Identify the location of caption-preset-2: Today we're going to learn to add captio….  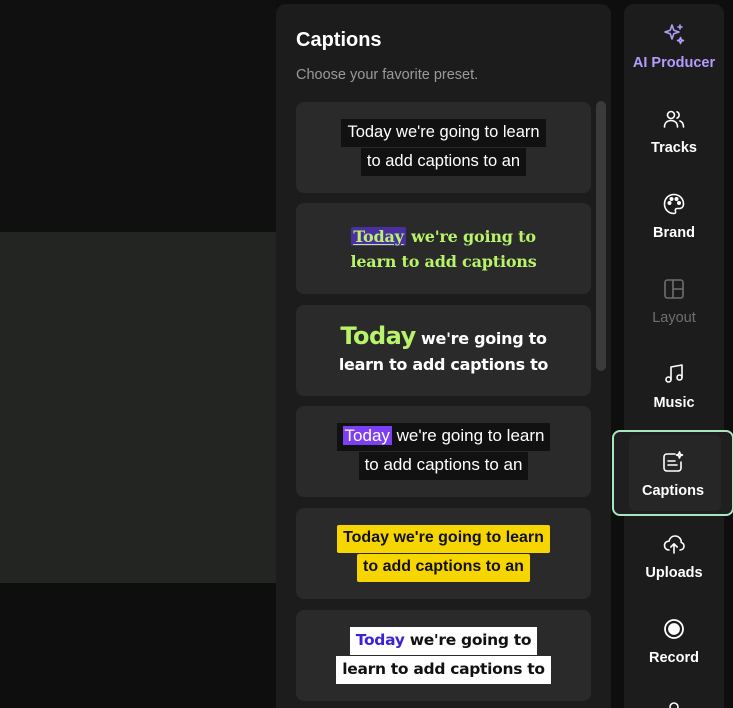
(443, 248).